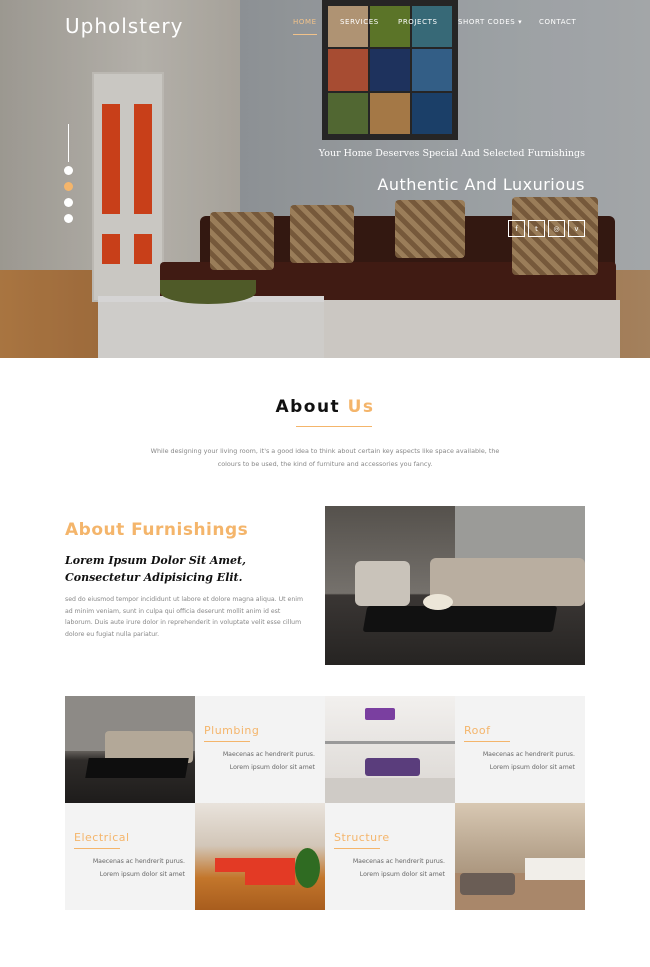 Image resolution: width=650 pixels, height=967 pixels. I want to click on hero-title: Authentic And Luxurious, so click(481, 184).